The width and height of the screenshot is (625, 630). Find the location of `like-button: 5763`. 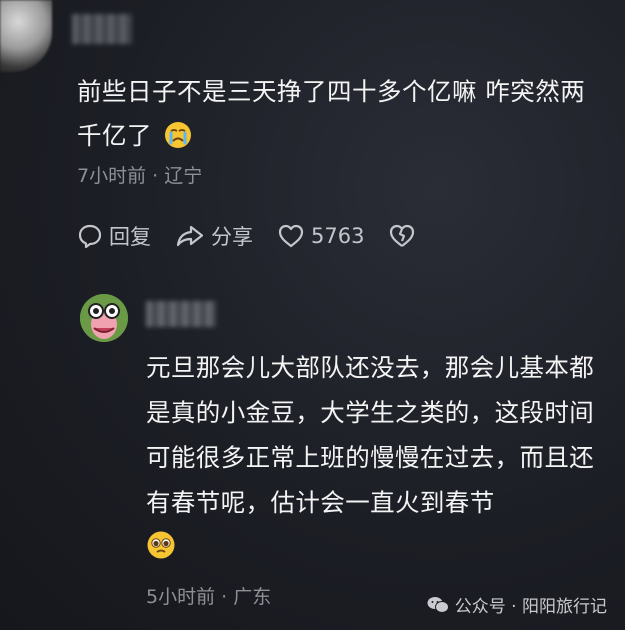

like-button: 5763 is located at coordinates (320, 236).